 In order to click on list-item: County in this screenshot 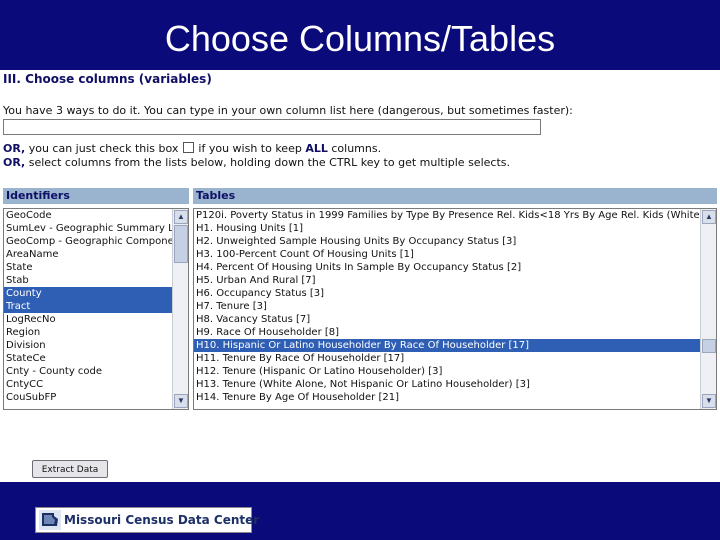, I will do `click(88, 293)`.